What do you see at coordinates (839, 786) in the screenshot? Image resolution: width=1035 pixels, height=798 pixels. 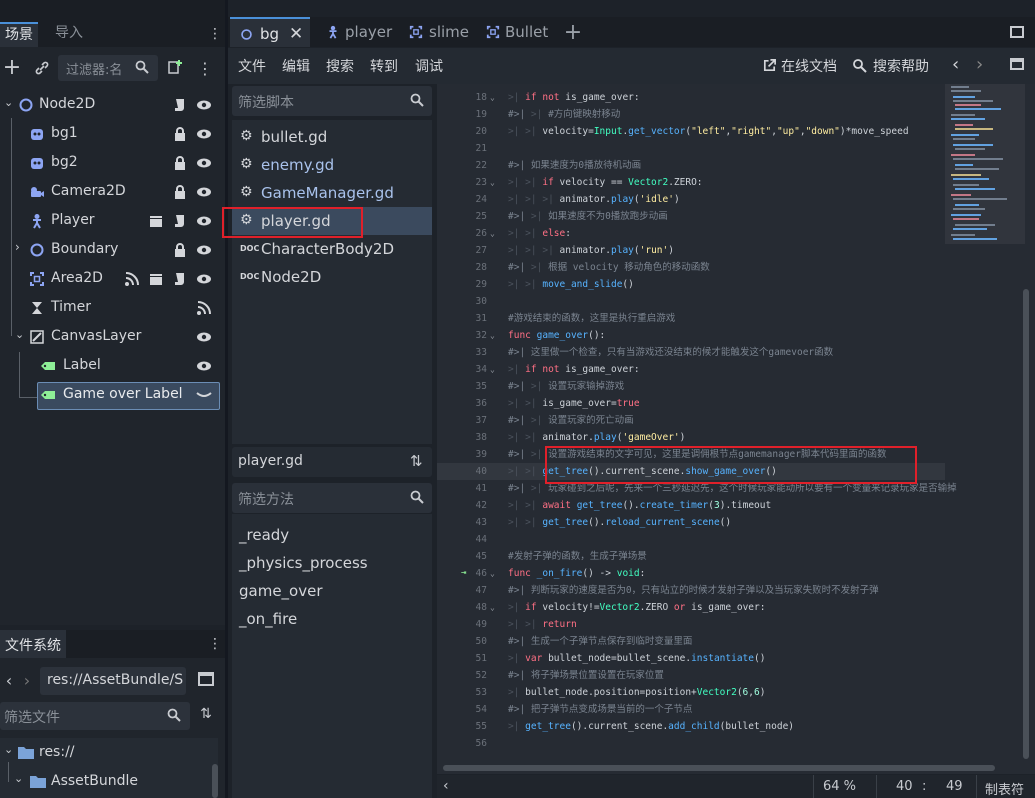 I see `zoom-level: 64 %` at bounding box center [839, 786].